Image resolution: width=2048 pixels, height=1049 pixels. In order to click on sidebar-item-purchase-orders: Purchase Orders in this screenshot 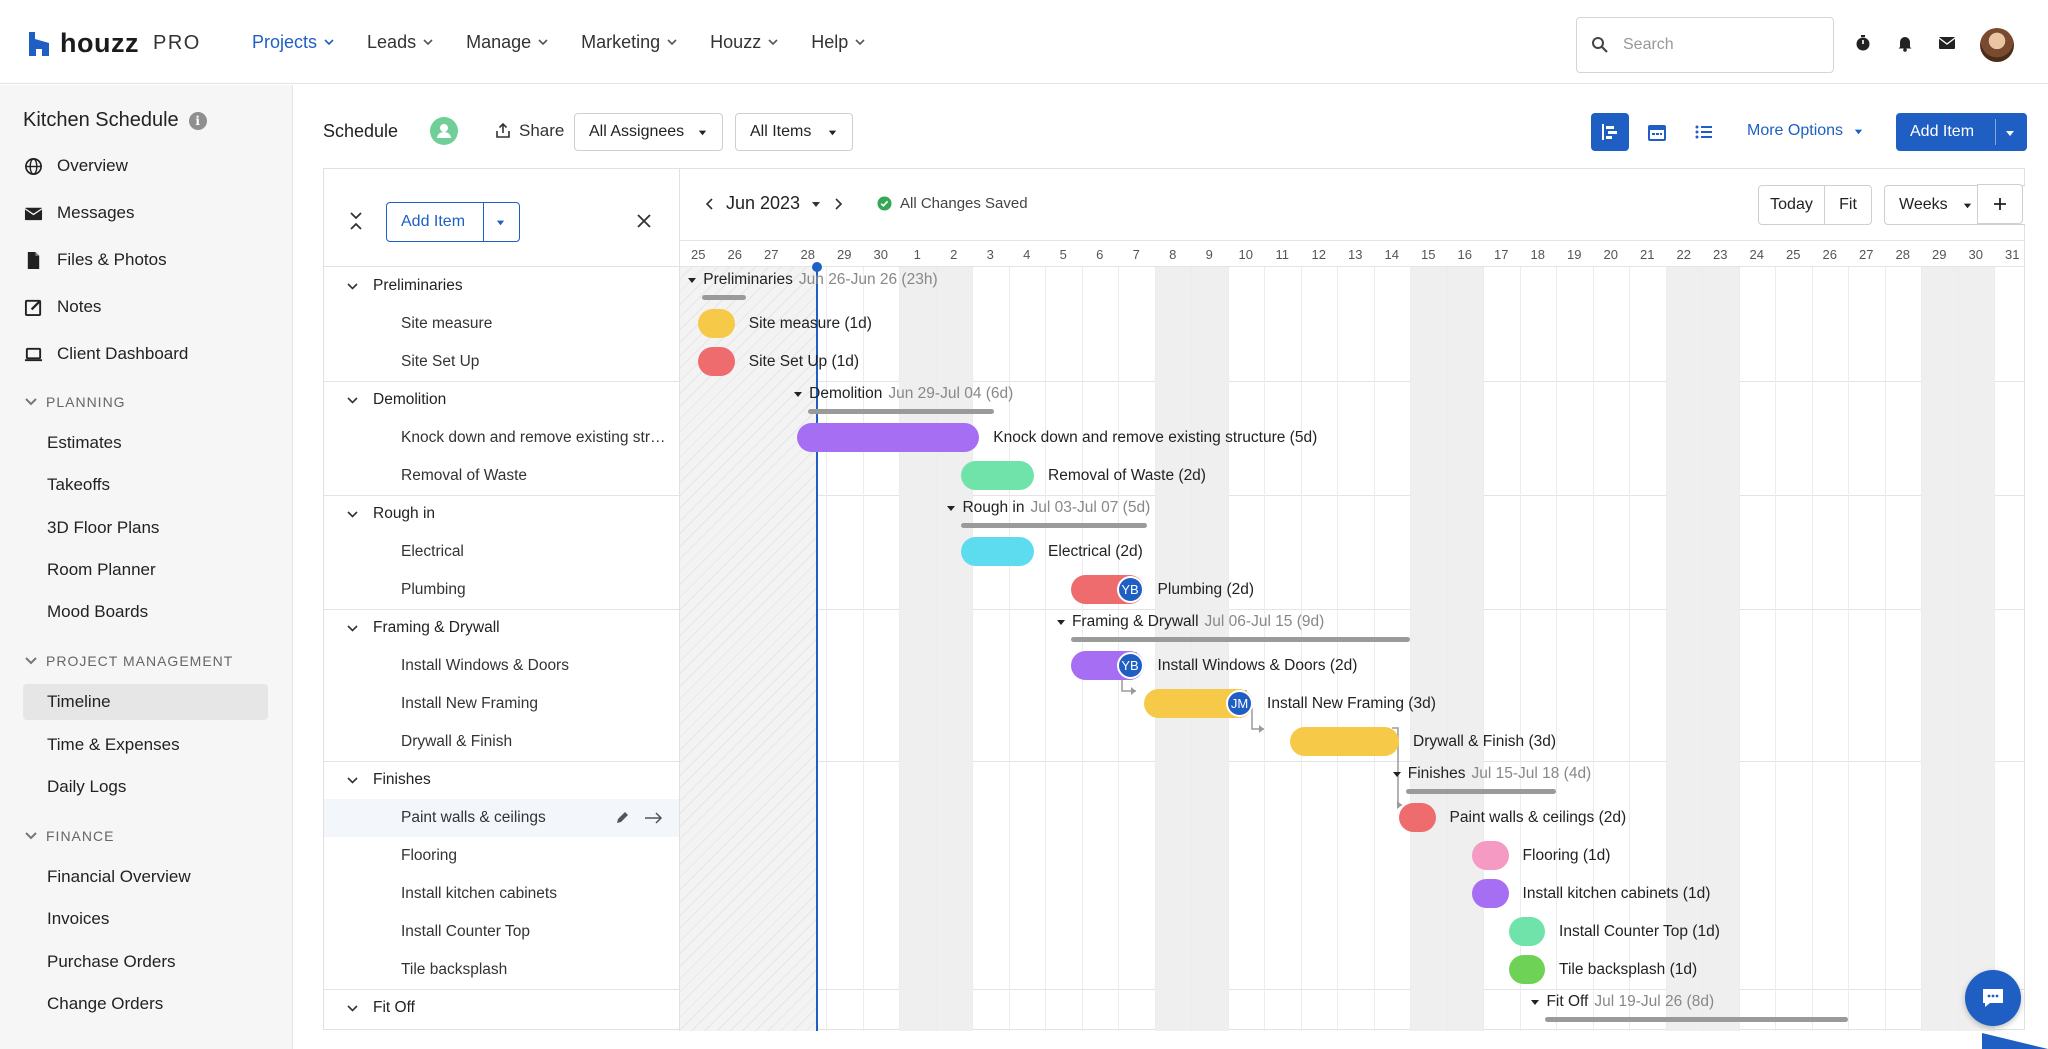, I will do `click(111, 962)`.